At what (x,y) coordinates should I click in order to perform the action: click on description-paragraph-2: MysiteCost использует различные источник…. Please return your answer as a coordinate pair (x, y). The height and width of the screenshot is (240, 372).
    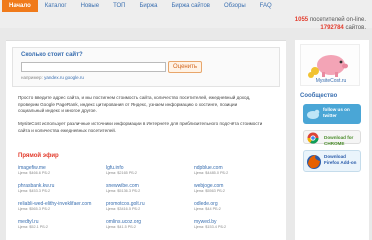
    Looking at the image, I should click on (149, 127).